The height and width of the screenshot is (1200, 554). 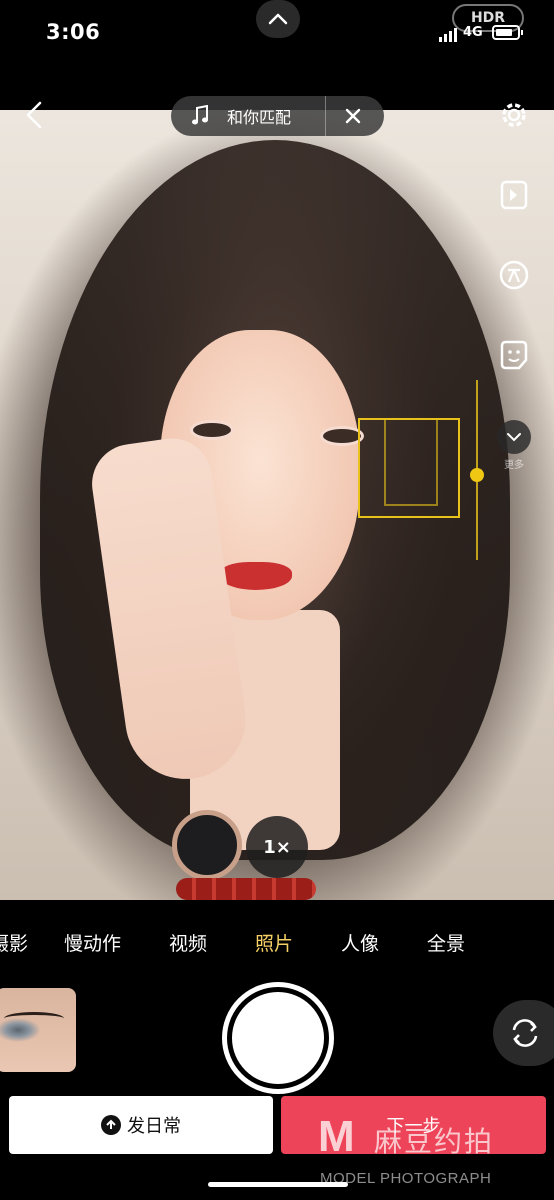 I want to click on music-selector: 和你匹配, so click(x=277, y=116).